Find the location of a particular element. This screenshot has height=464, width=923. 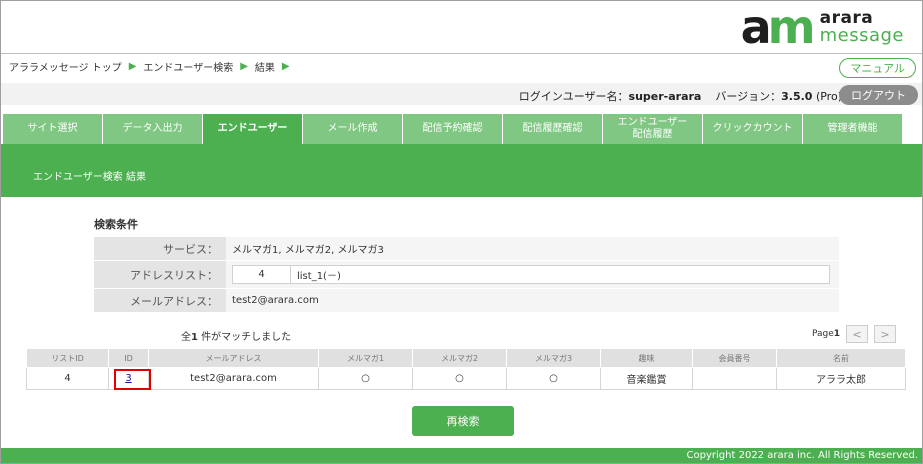

match-count: 全1 件がマッチしました is located at coordinates (236, 335).